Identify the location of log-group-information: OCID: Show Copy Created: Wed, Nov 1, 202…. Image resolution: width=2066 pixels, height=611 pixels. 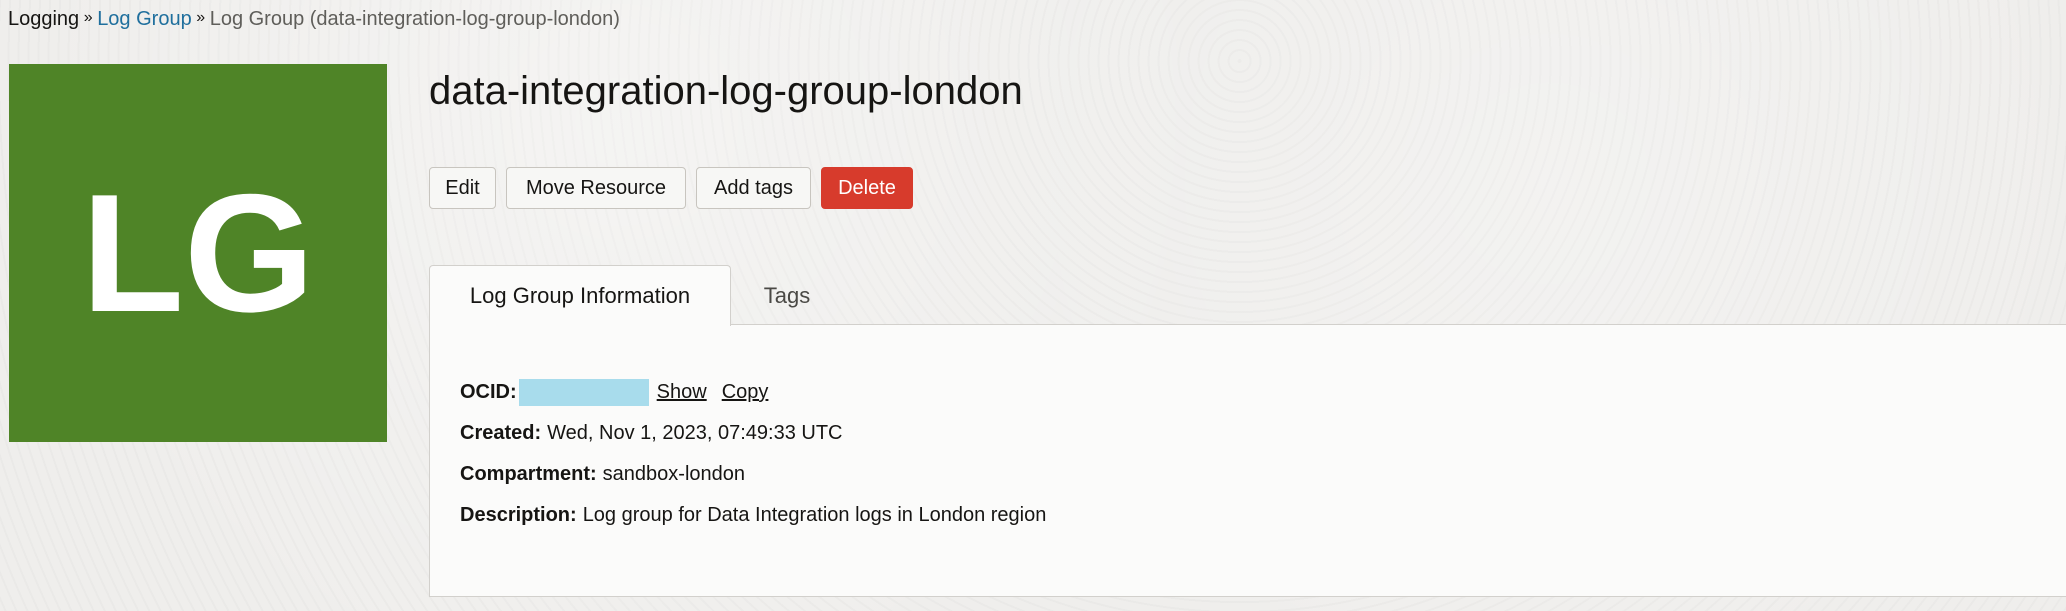
(753, 454).